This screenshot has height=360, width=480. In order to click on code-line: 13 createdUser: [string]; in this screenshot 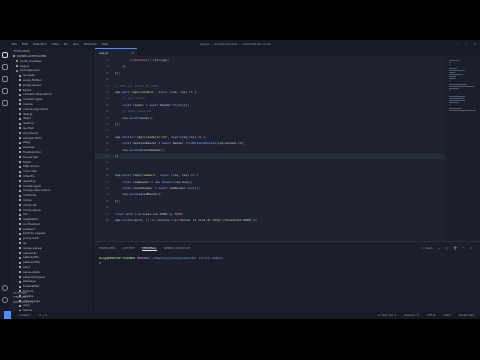, I will do `click(270, 60)`.